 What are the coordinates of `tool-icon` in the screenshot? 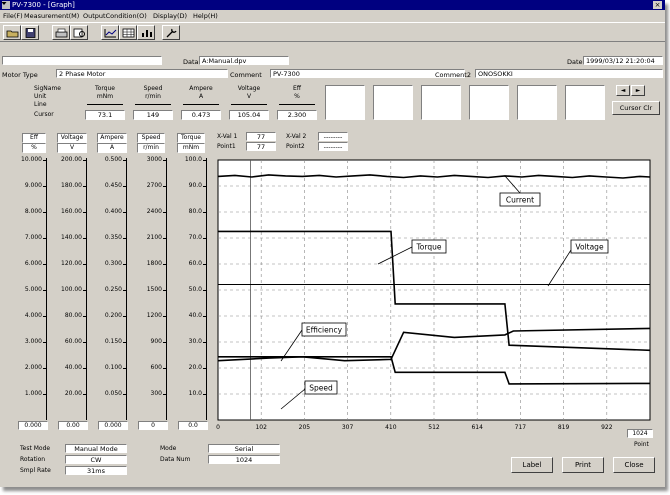 It's located at (171, 32).